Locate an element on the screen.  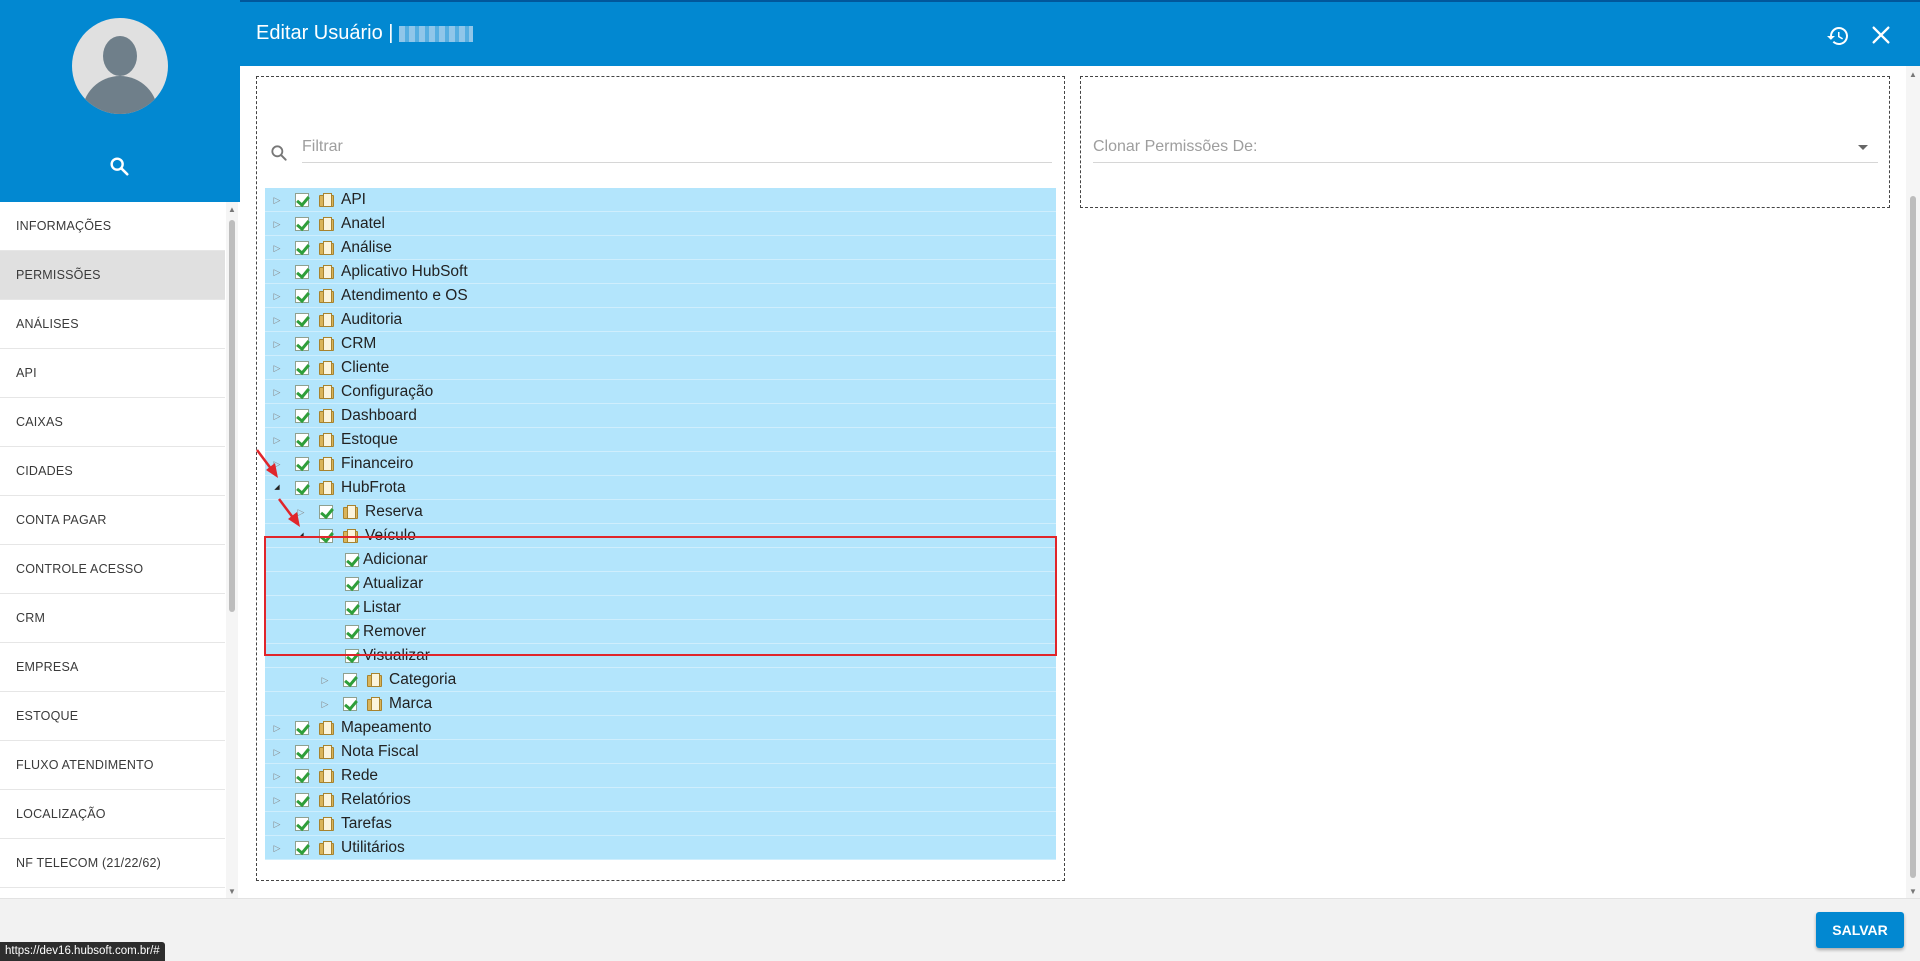
tree-folder-node: ▷ Nota Fiscal is located at coordinates (660, 752).